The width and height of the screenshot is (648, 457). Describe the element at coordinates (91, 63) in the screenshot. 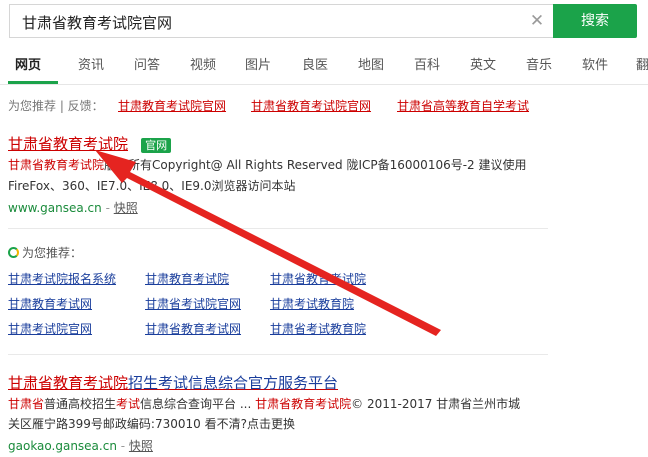

I see `tab-news: 资讯` at that location.